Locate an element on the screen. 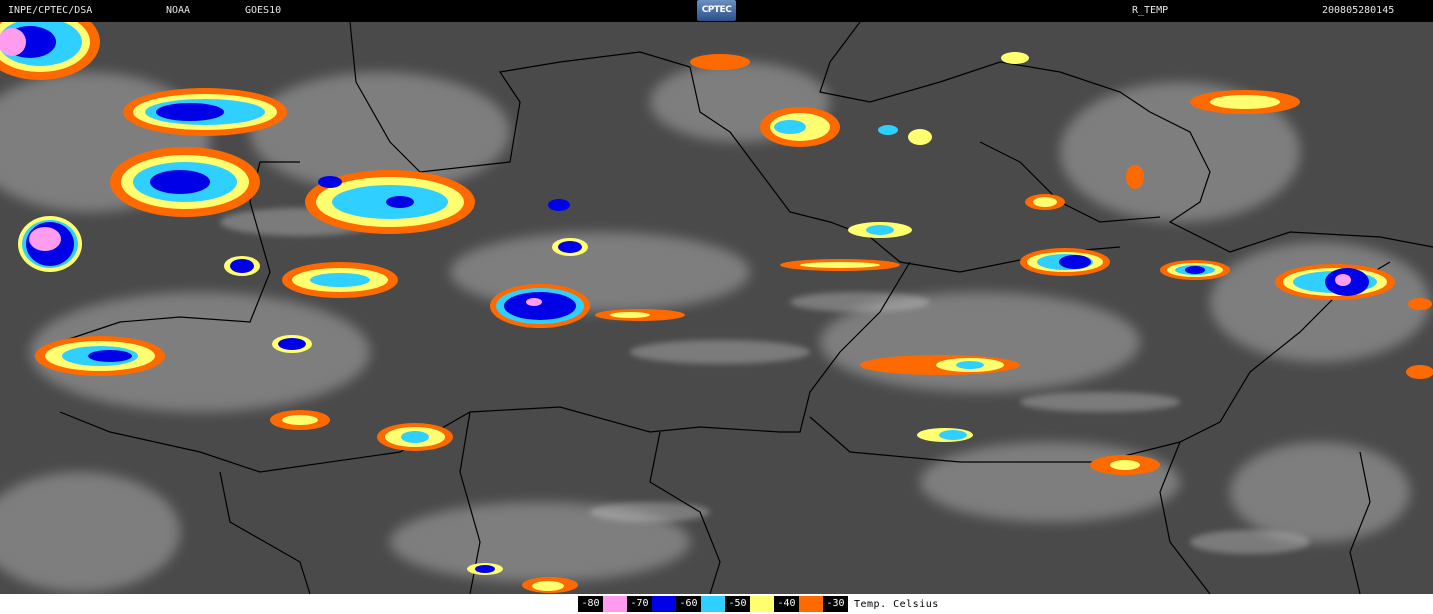 This screenshot has width=1433, height=614. legend-label: -80 is located at coordinates (590, 604).